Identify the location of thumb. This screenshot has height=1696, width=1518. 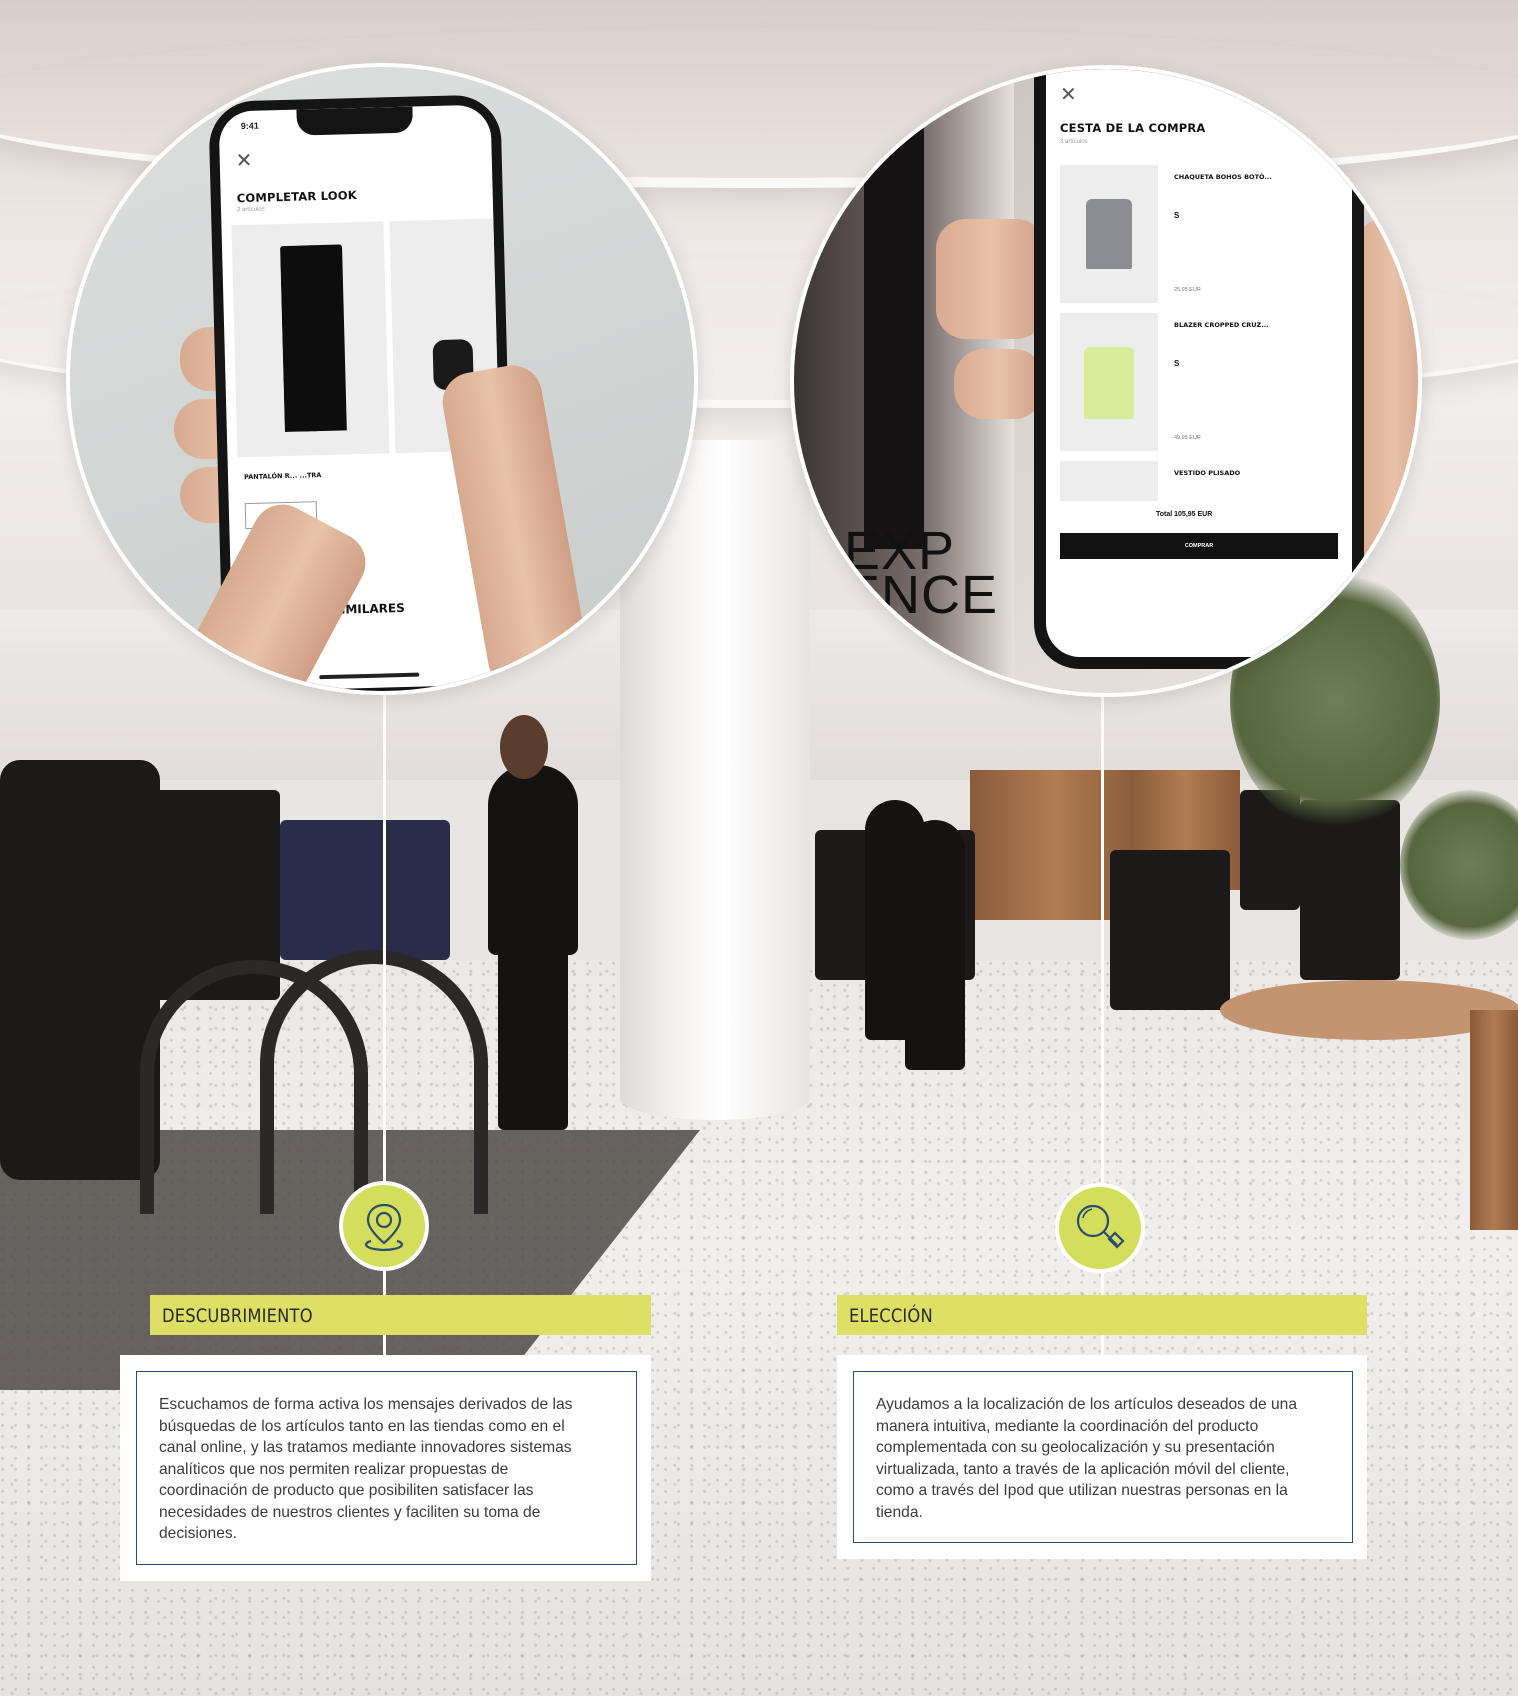
(1386, 399).